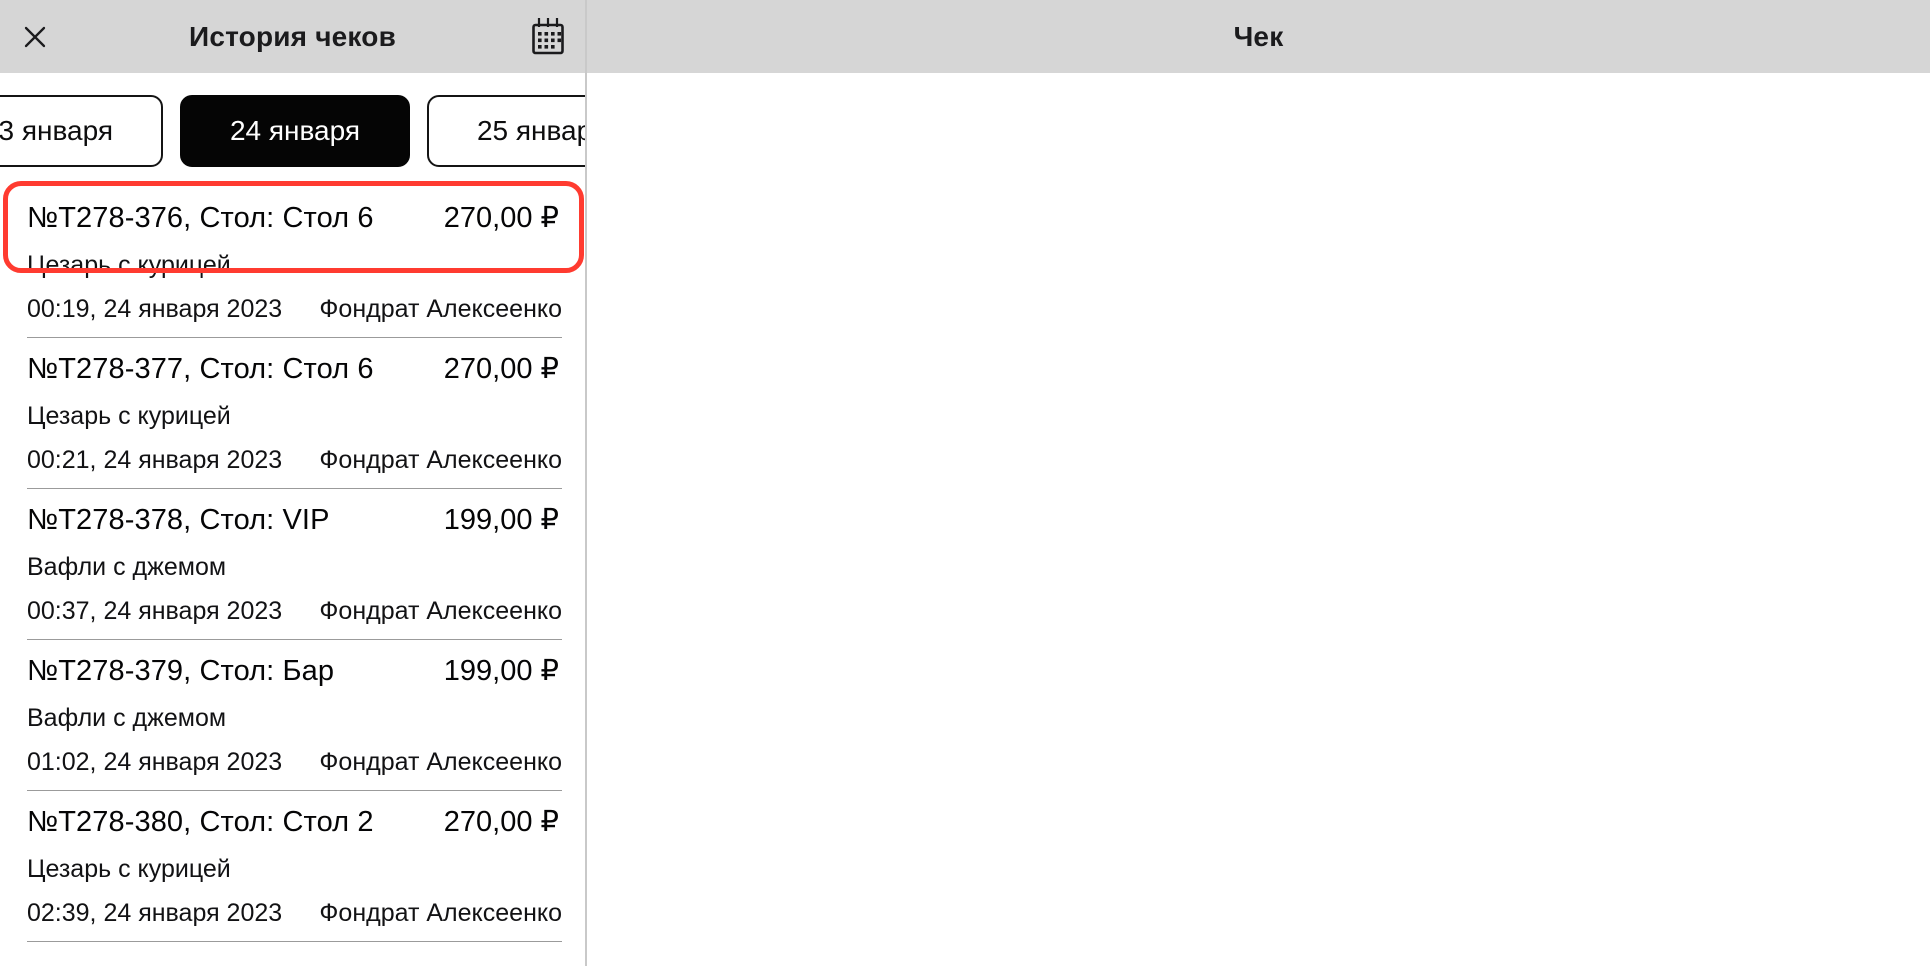 Image resolution: width=1930 pixels, height=966 pixels. I want to click on receipt-title: №T278-380, Стол: Стол 2, so click(200, 822).